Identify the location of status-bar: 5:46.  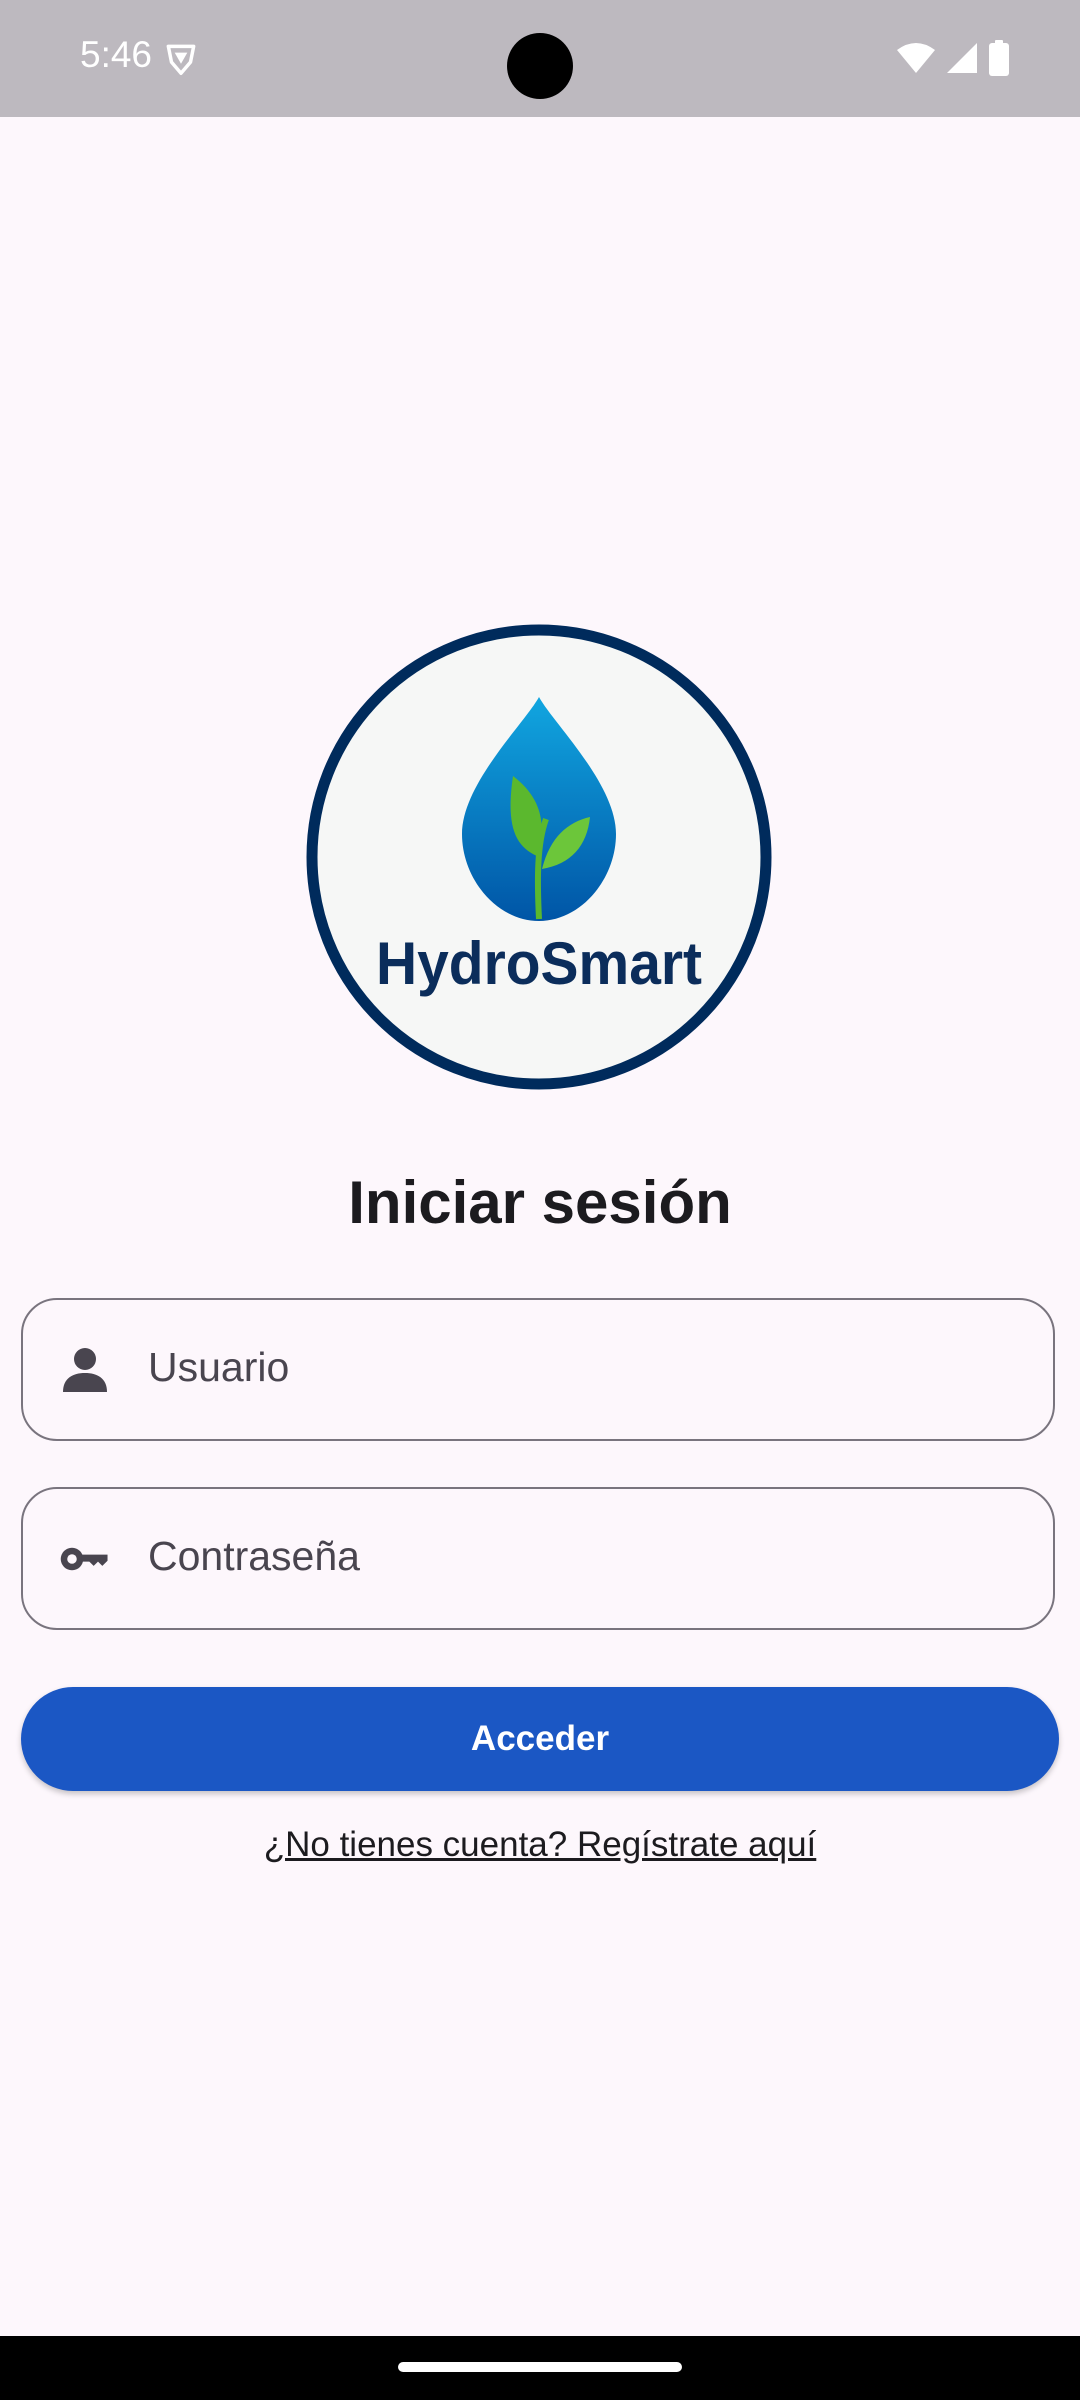
(540, 58).